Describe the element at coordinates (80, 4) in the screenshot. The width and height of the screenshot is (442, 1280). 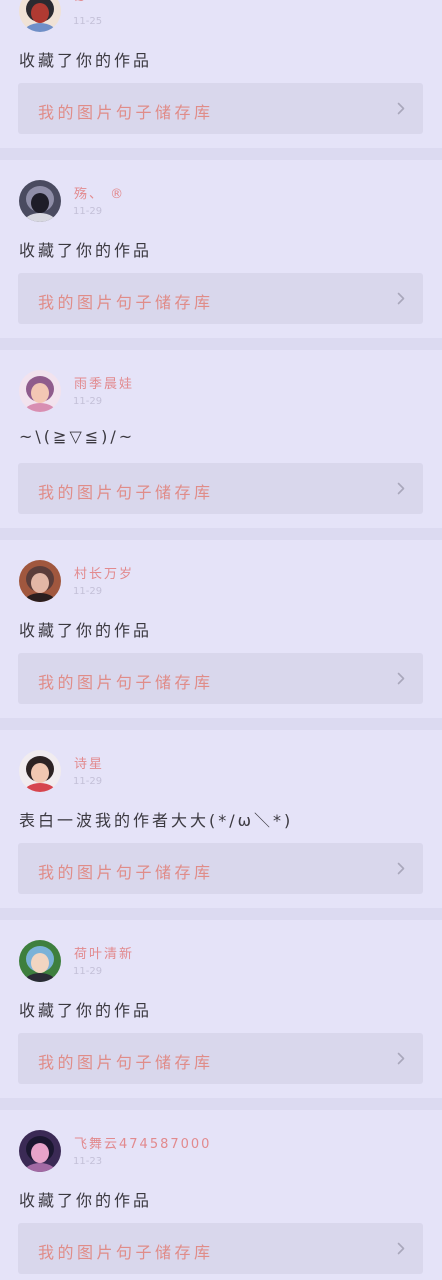
I see `username: ~` at that location.